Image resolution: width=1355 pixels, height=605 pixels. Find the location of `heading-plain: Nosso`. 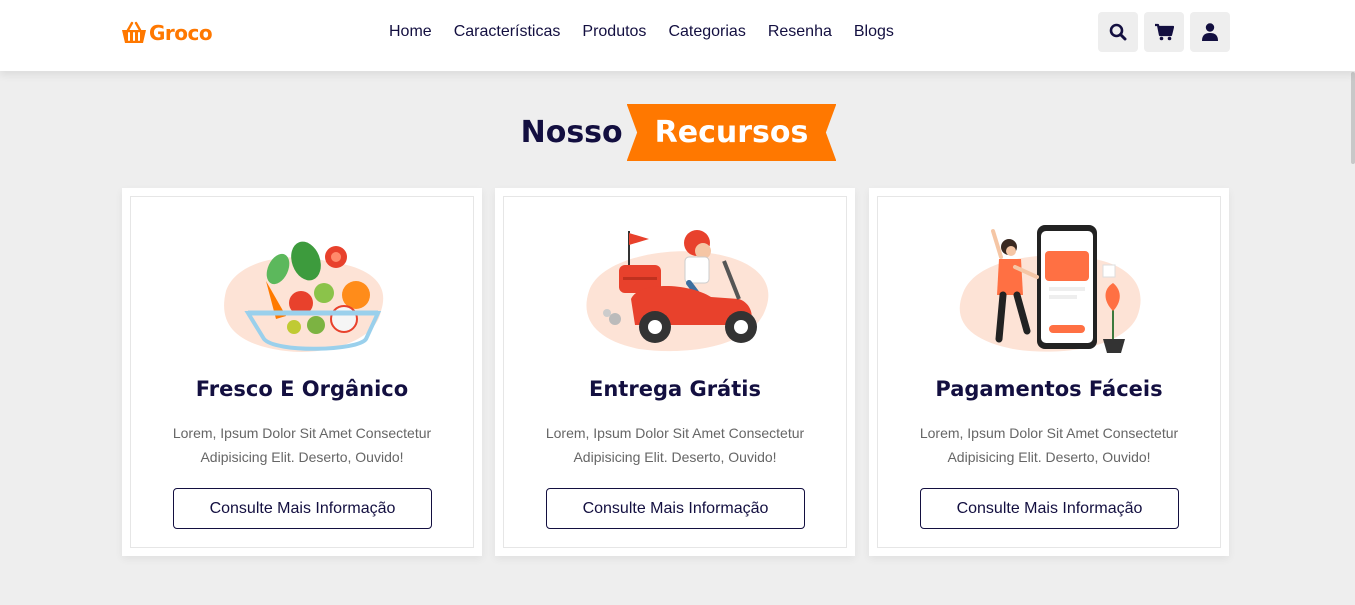

heading-plain: Nosso is located at coordinates (571, 132).